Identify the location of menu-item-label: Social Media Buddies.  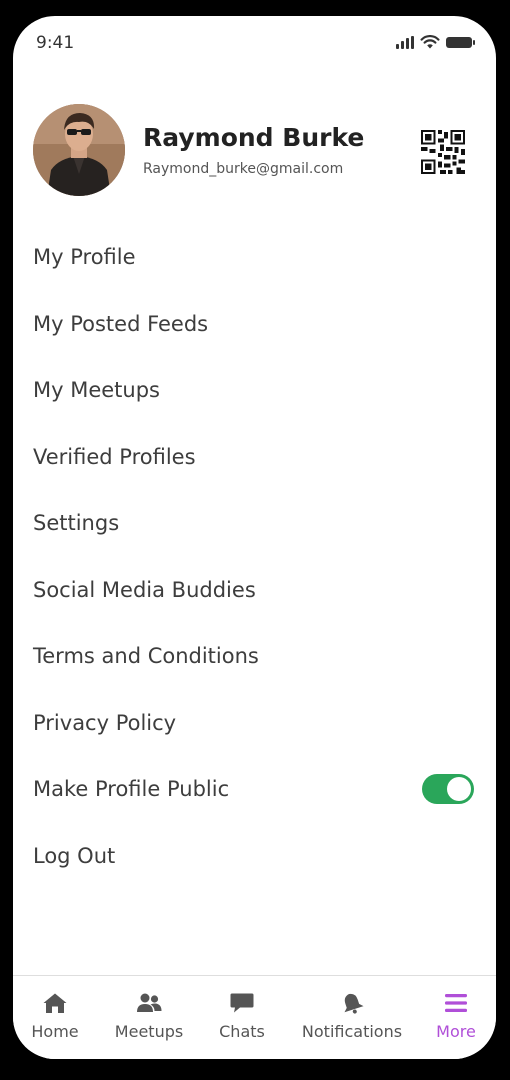
(144, 589).